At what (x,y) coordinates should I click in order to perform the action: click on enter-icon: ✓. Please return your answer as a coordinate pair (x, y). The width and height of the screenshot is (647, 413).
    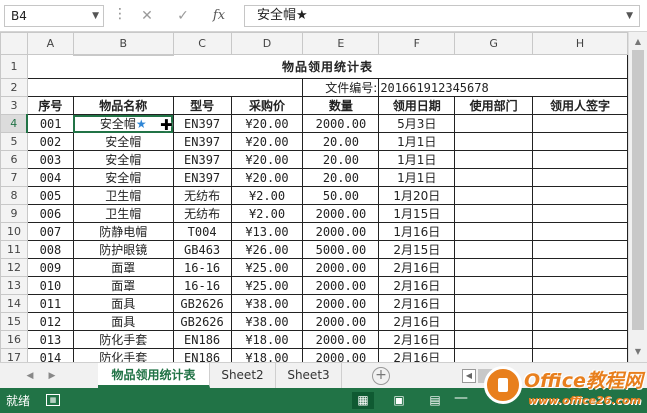
    Looking at the image, I should click on (183, 16).